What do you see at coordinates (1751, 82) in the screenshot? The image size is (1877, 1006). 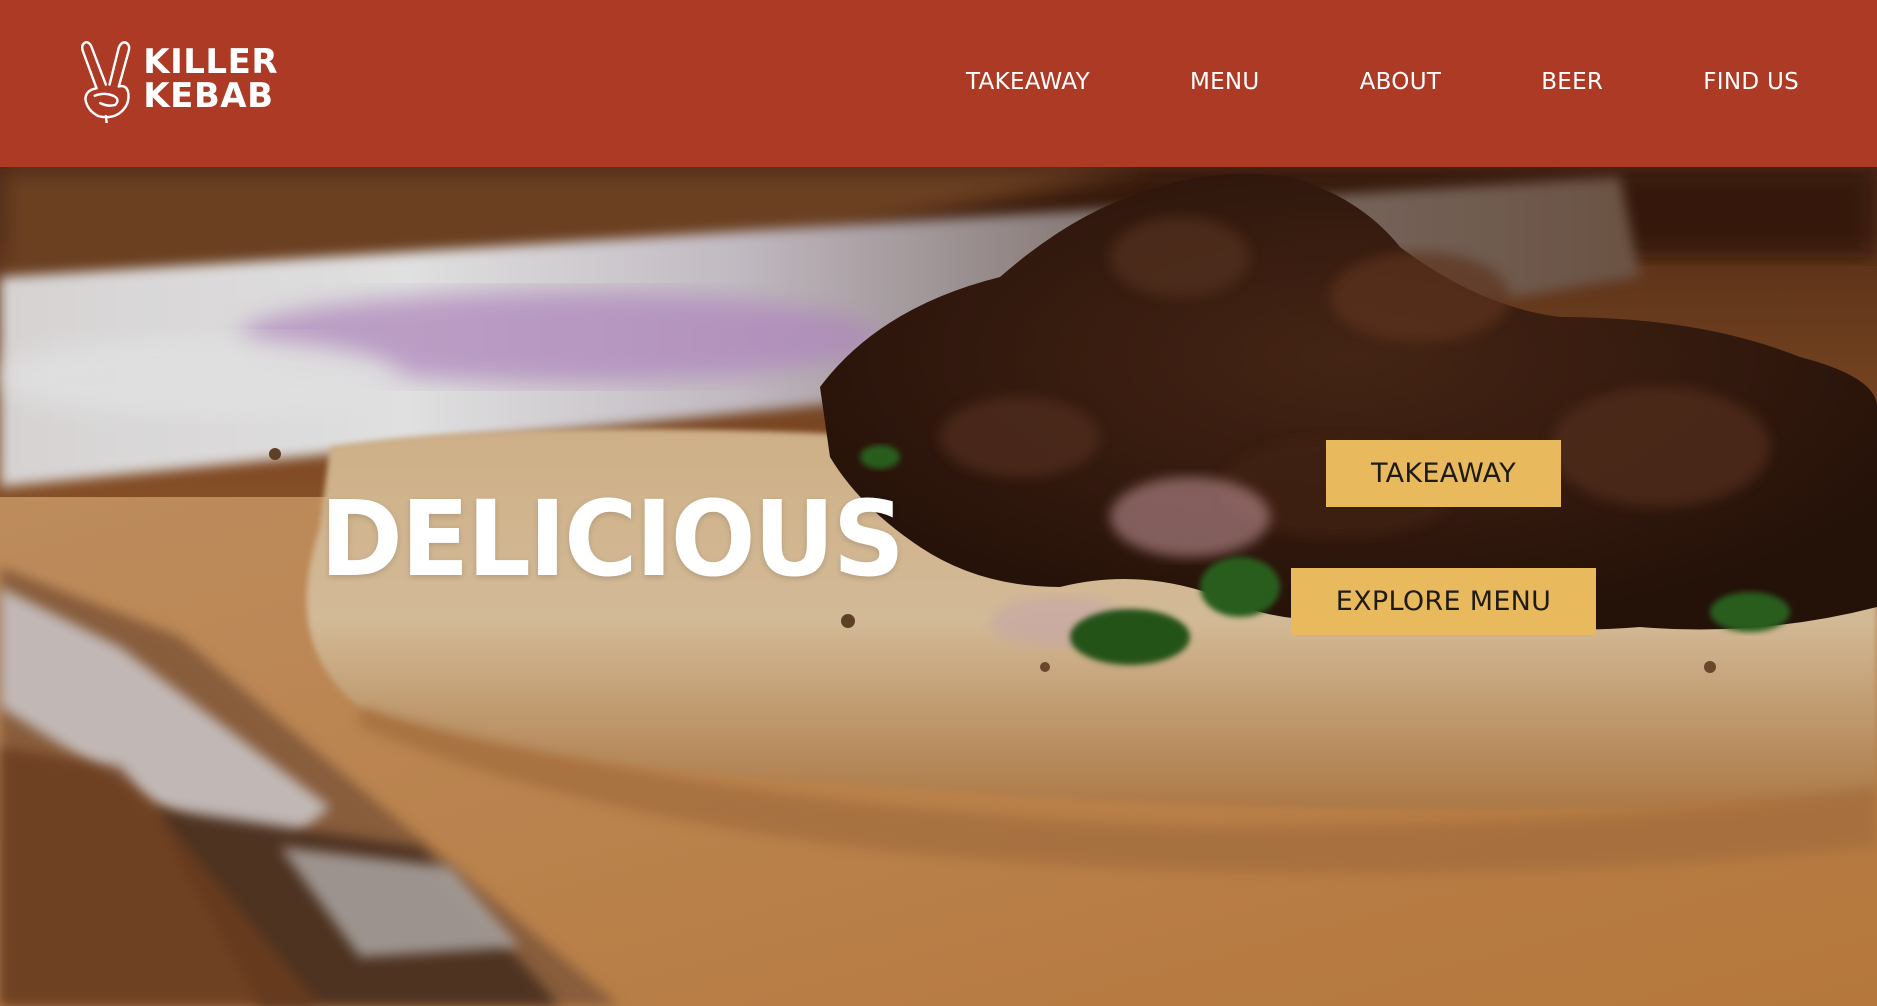 I see `nav-item-find-us: FIND US` at bounding box center [1751, 82].